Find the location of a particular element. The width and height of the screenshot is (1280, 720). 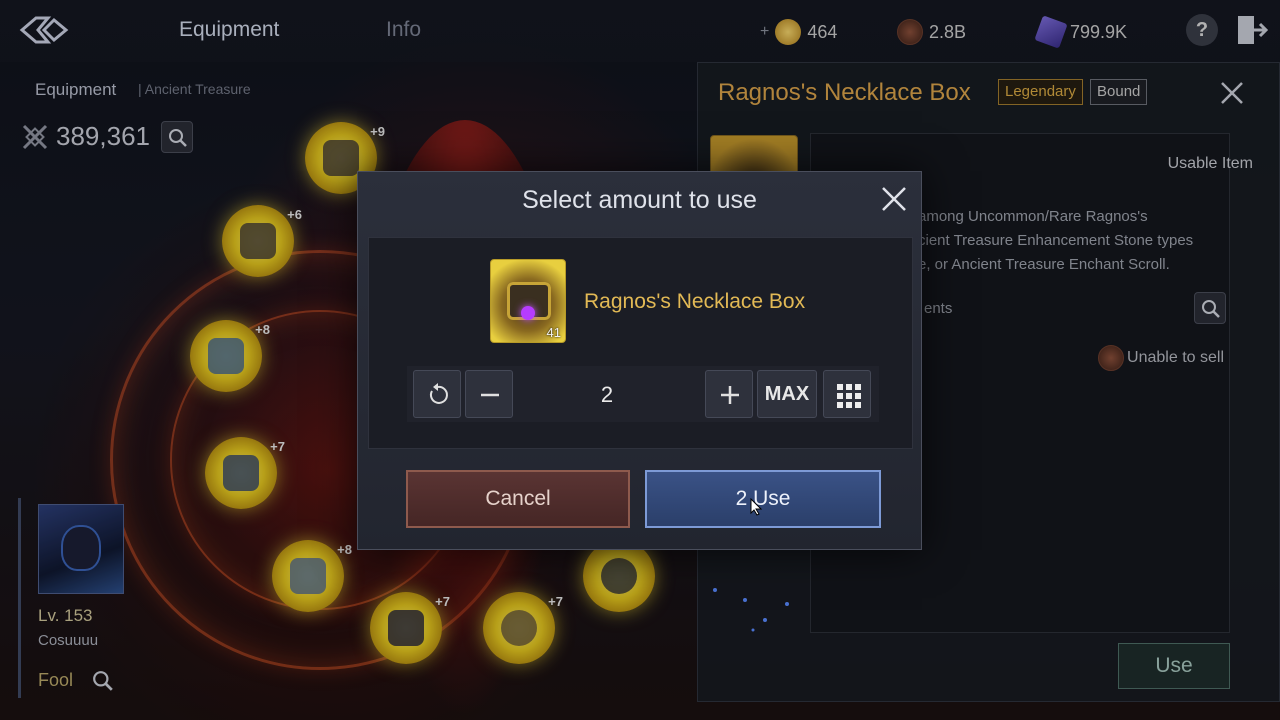

dialog-body: 41 Ragnos's Necklace Box 2 MAX is located at coordinates (640, 343).